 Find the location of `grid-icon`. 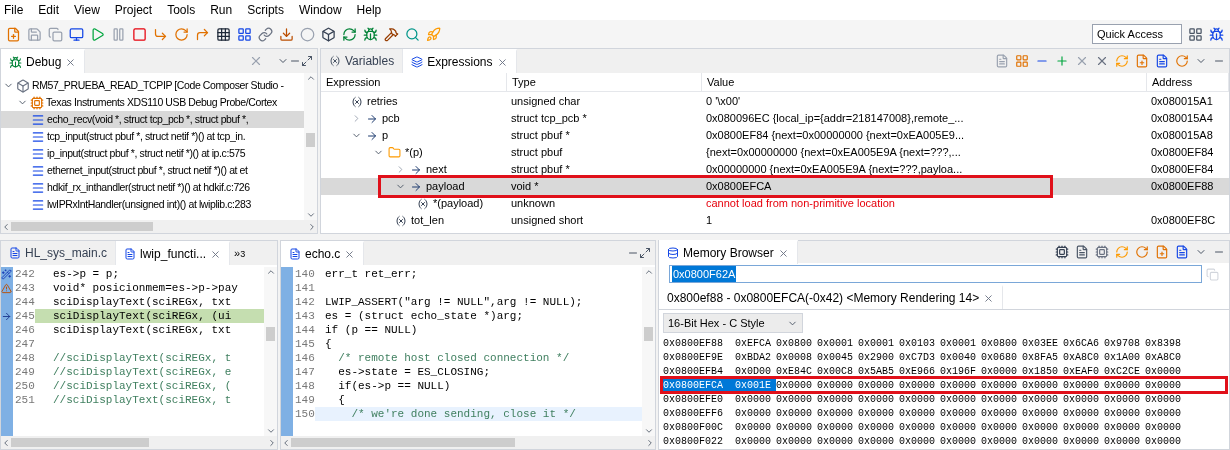

grid-icon is located at coordinates (223, 34).